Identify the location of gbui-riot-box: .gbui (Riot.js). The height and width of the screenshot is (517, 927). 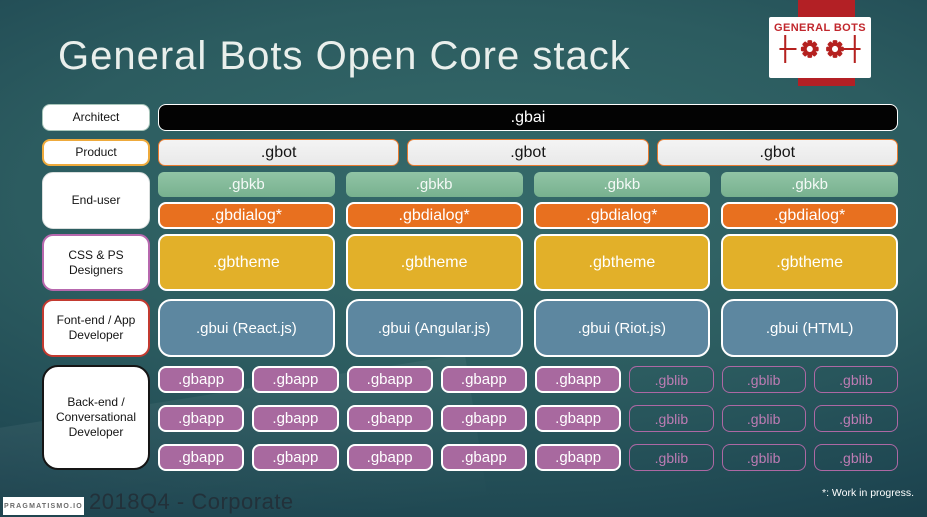
(622, 328).